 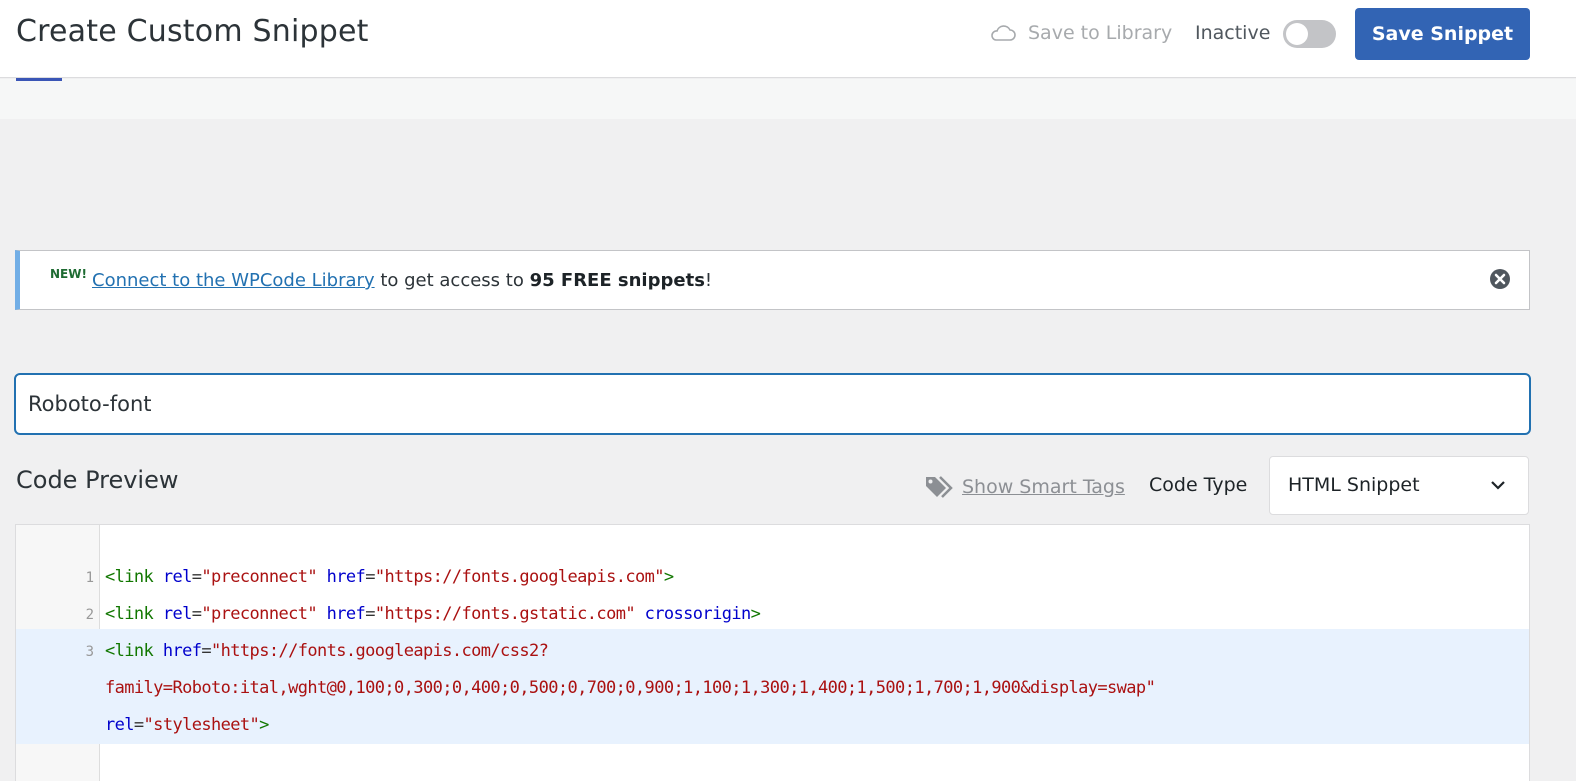 What do you see at coordinates (939, 487) in the screenshot?
I see `tag-icon` at bounding box center [939, 487].